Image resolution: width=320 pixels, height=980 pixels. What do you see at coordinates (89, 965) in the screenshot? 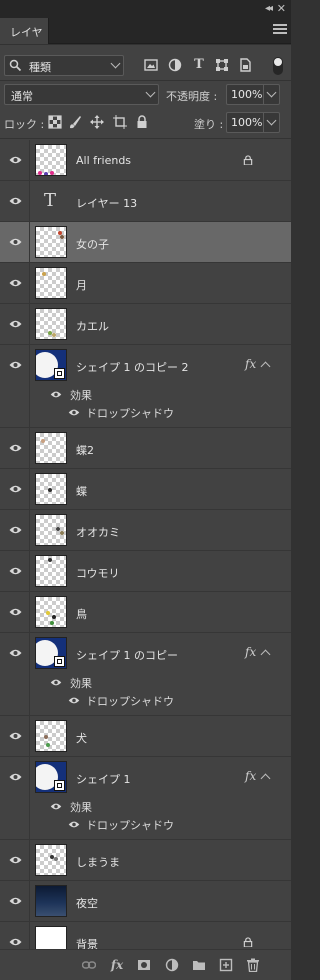
I see `link-layers-icon` at bounding box center [89, 965].